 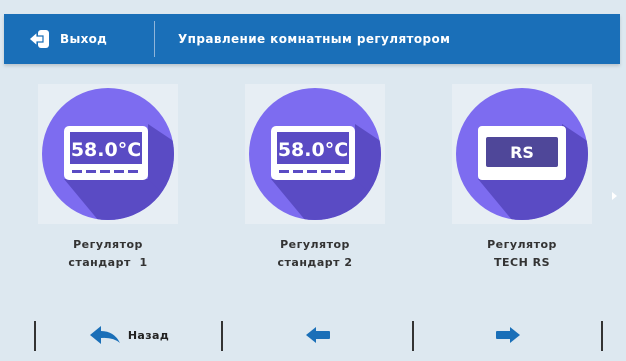 I want to click on footer-divider, so click(x=602, y=336).